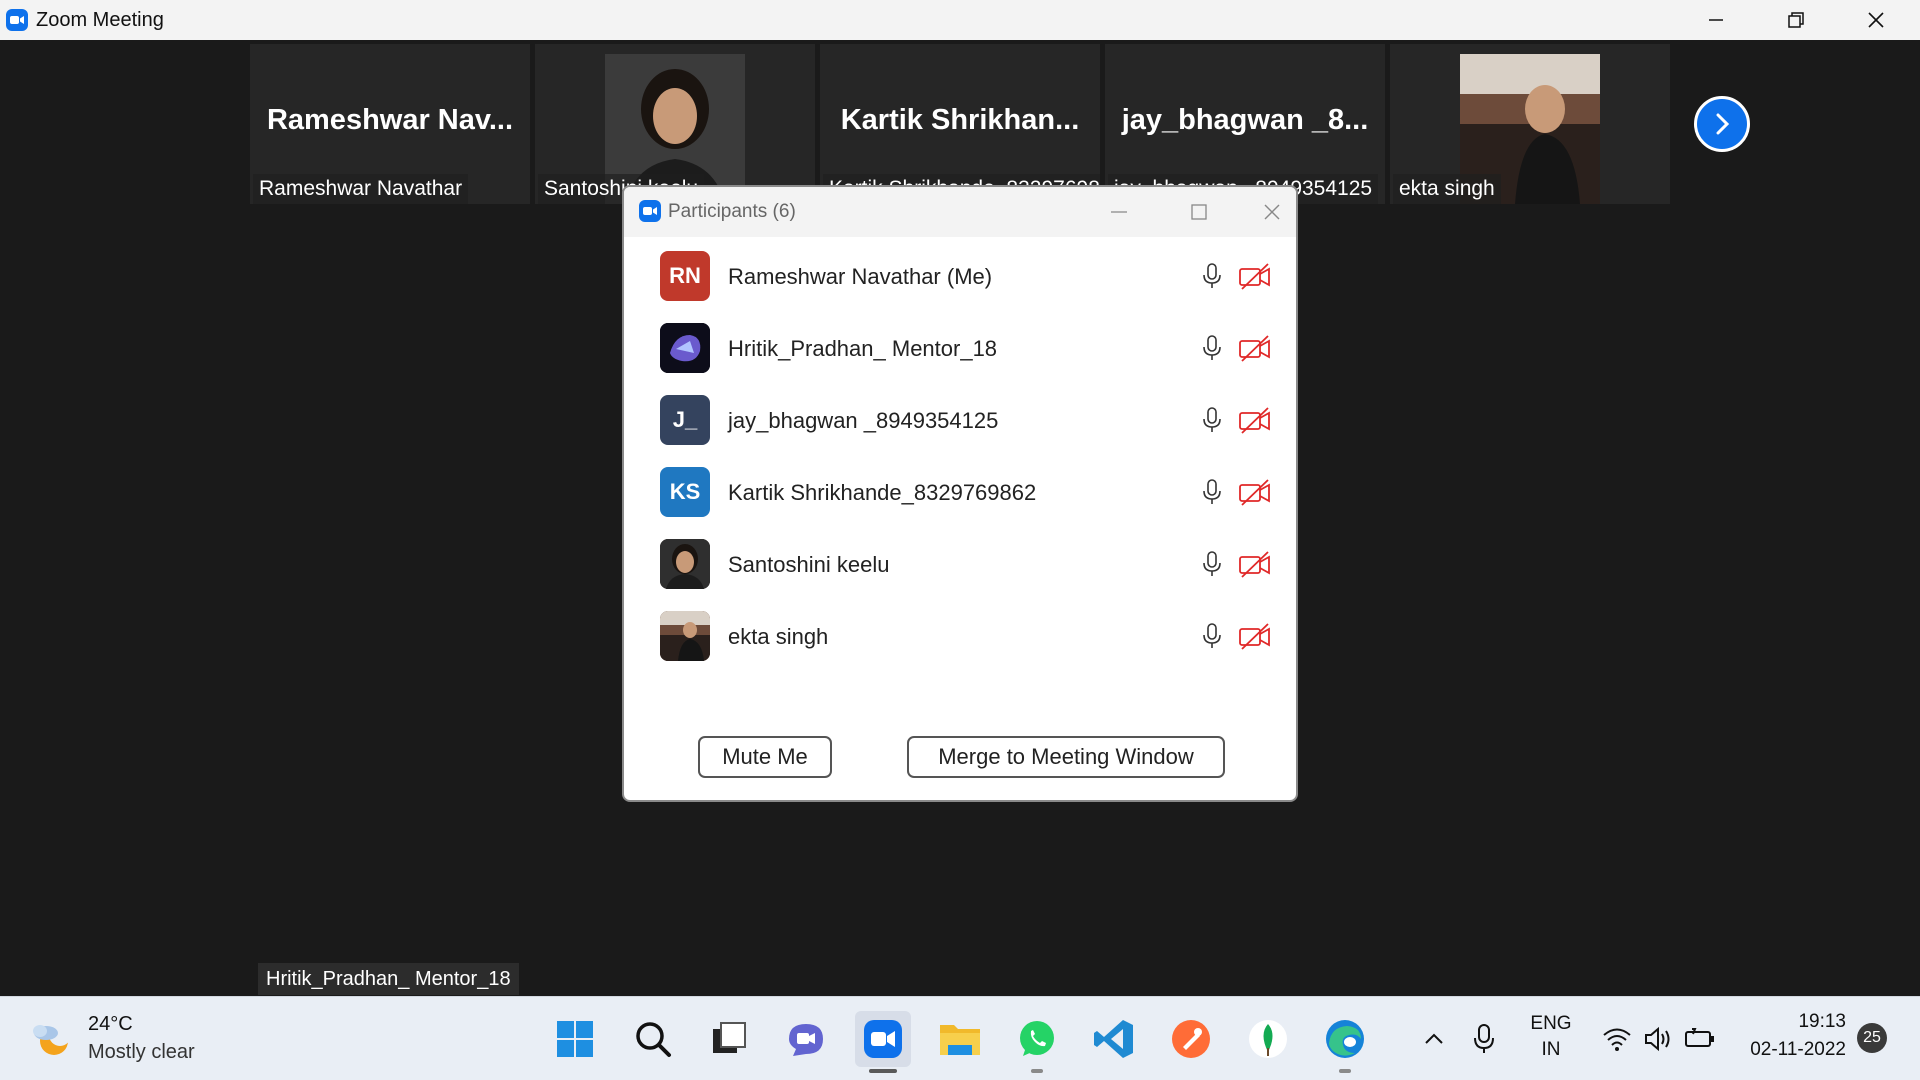 This screenshot has height=1080, width=1920. Describe the element at coordinates (960, 212) in the screenshot. I see `dialog-titlebar: Participants (6)` at that location.